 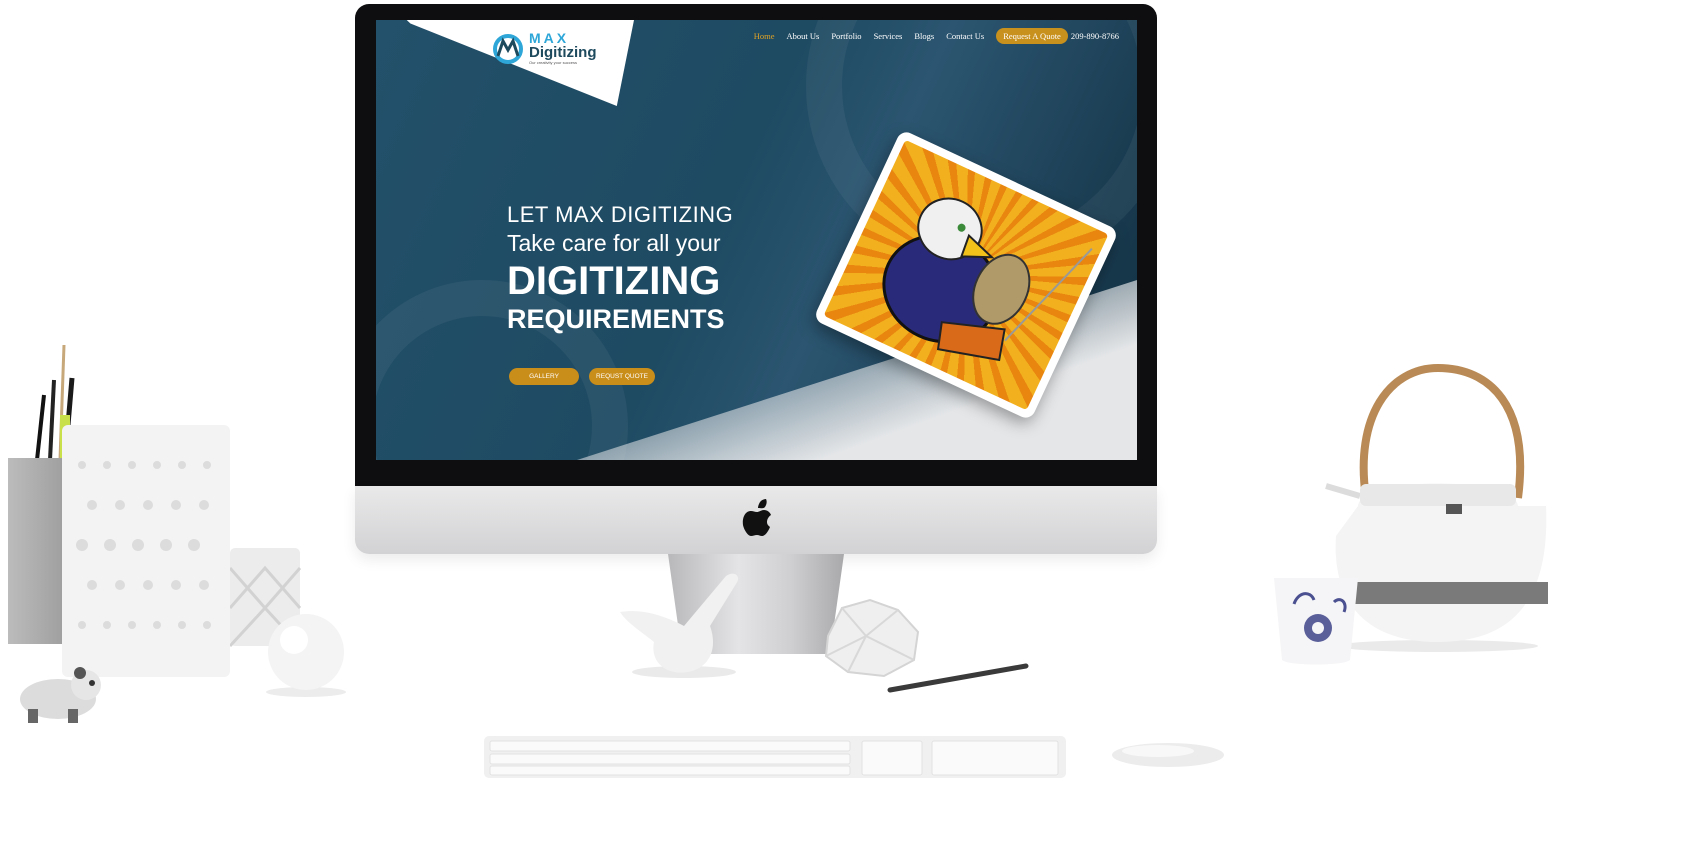 I want to click on max-logo-icon, so click(x=508, y=49).